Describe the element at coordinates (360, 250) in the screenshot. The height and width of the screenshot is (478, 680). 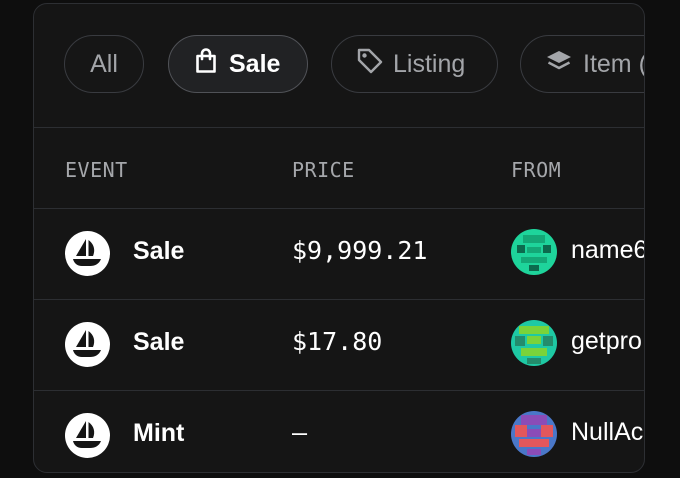
I see `price-value: $9,999.21` at that location.